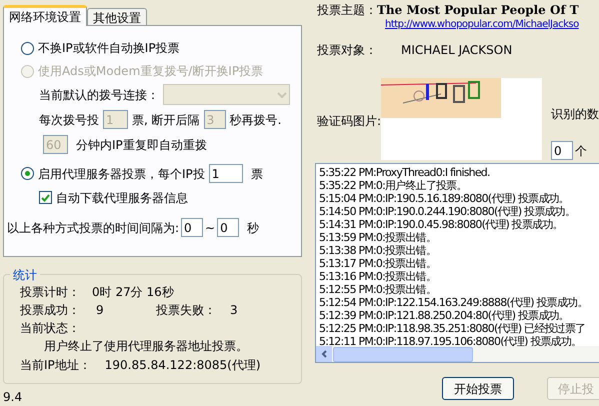 This screenshot has height=406, width=599. What do you see at coordinates (482, 25) in the screenshot?
I see `subject-link: http://www.whopopular.com/MichaelJackso` at bounding box center [482, 25].